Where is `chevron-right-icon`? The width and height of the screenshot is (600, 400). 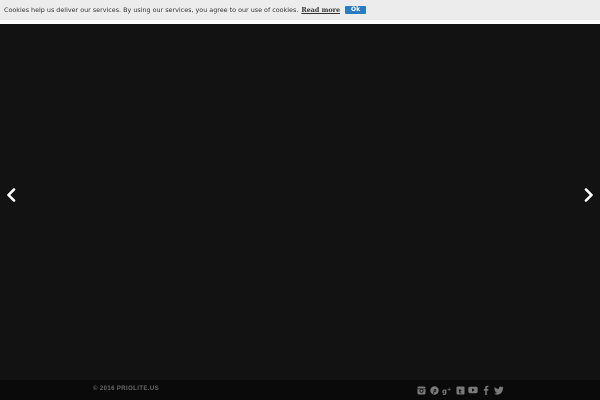 chevron-right-icon is located at coordinates (588, 195).